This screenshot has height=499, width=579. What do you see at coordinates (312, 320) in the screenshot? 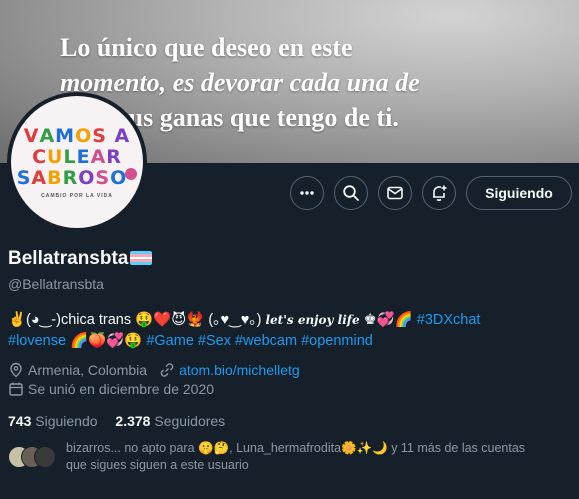
I see `bio-script-text: let's enjoy life` at bounding box center [312, 320].